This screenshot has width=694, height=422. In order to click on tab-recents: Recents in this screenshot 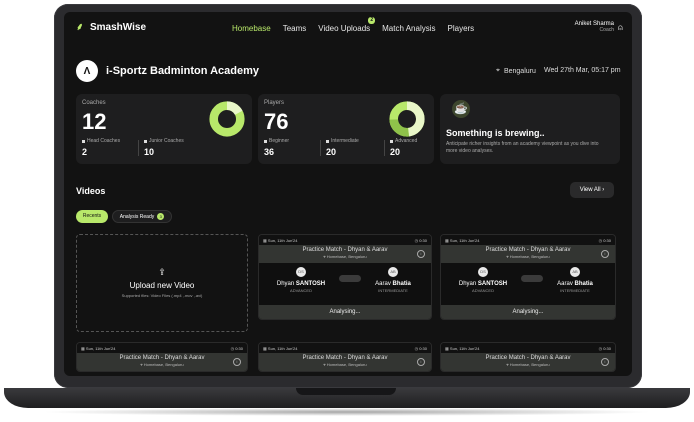, I will do `click(92, 216)`.